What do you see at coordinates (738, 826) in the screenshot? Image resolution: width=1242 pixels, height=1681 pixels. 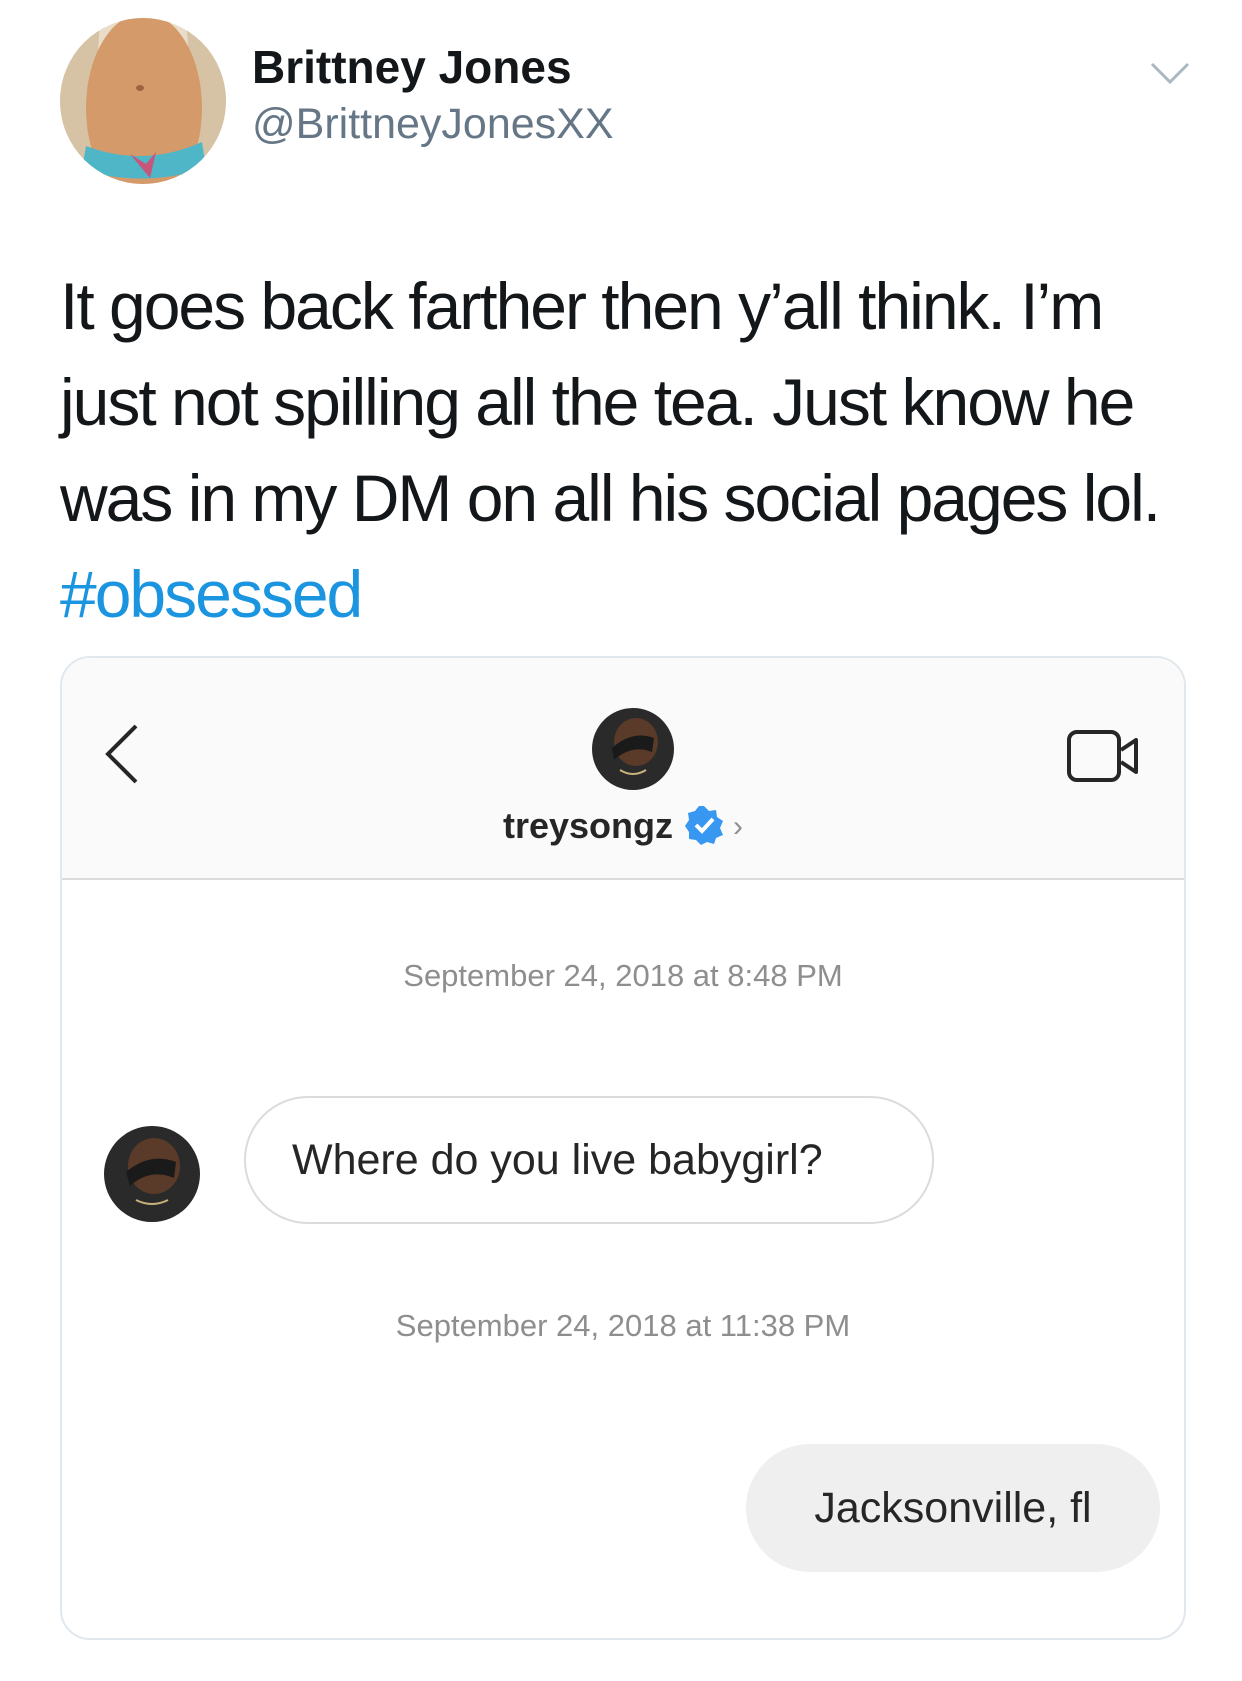 I see `chevron-right-icon: ›` at bounding box center [738, 826].